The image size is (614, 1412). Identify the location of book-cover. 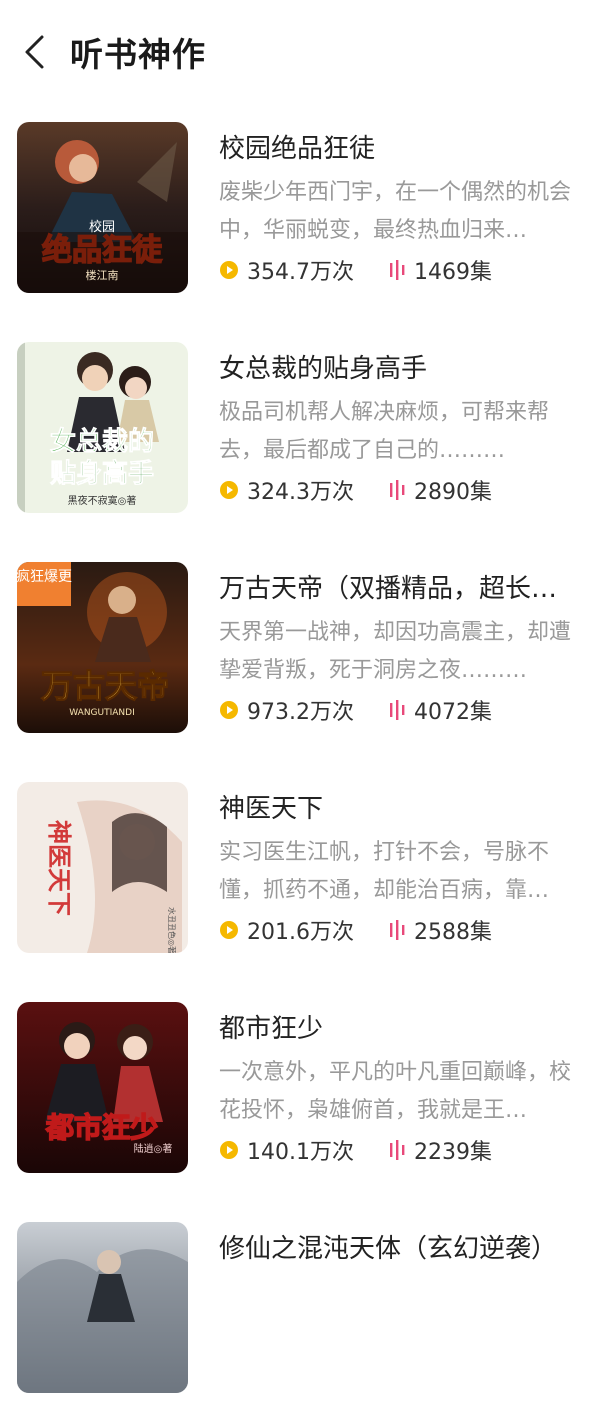
(102, 1307).